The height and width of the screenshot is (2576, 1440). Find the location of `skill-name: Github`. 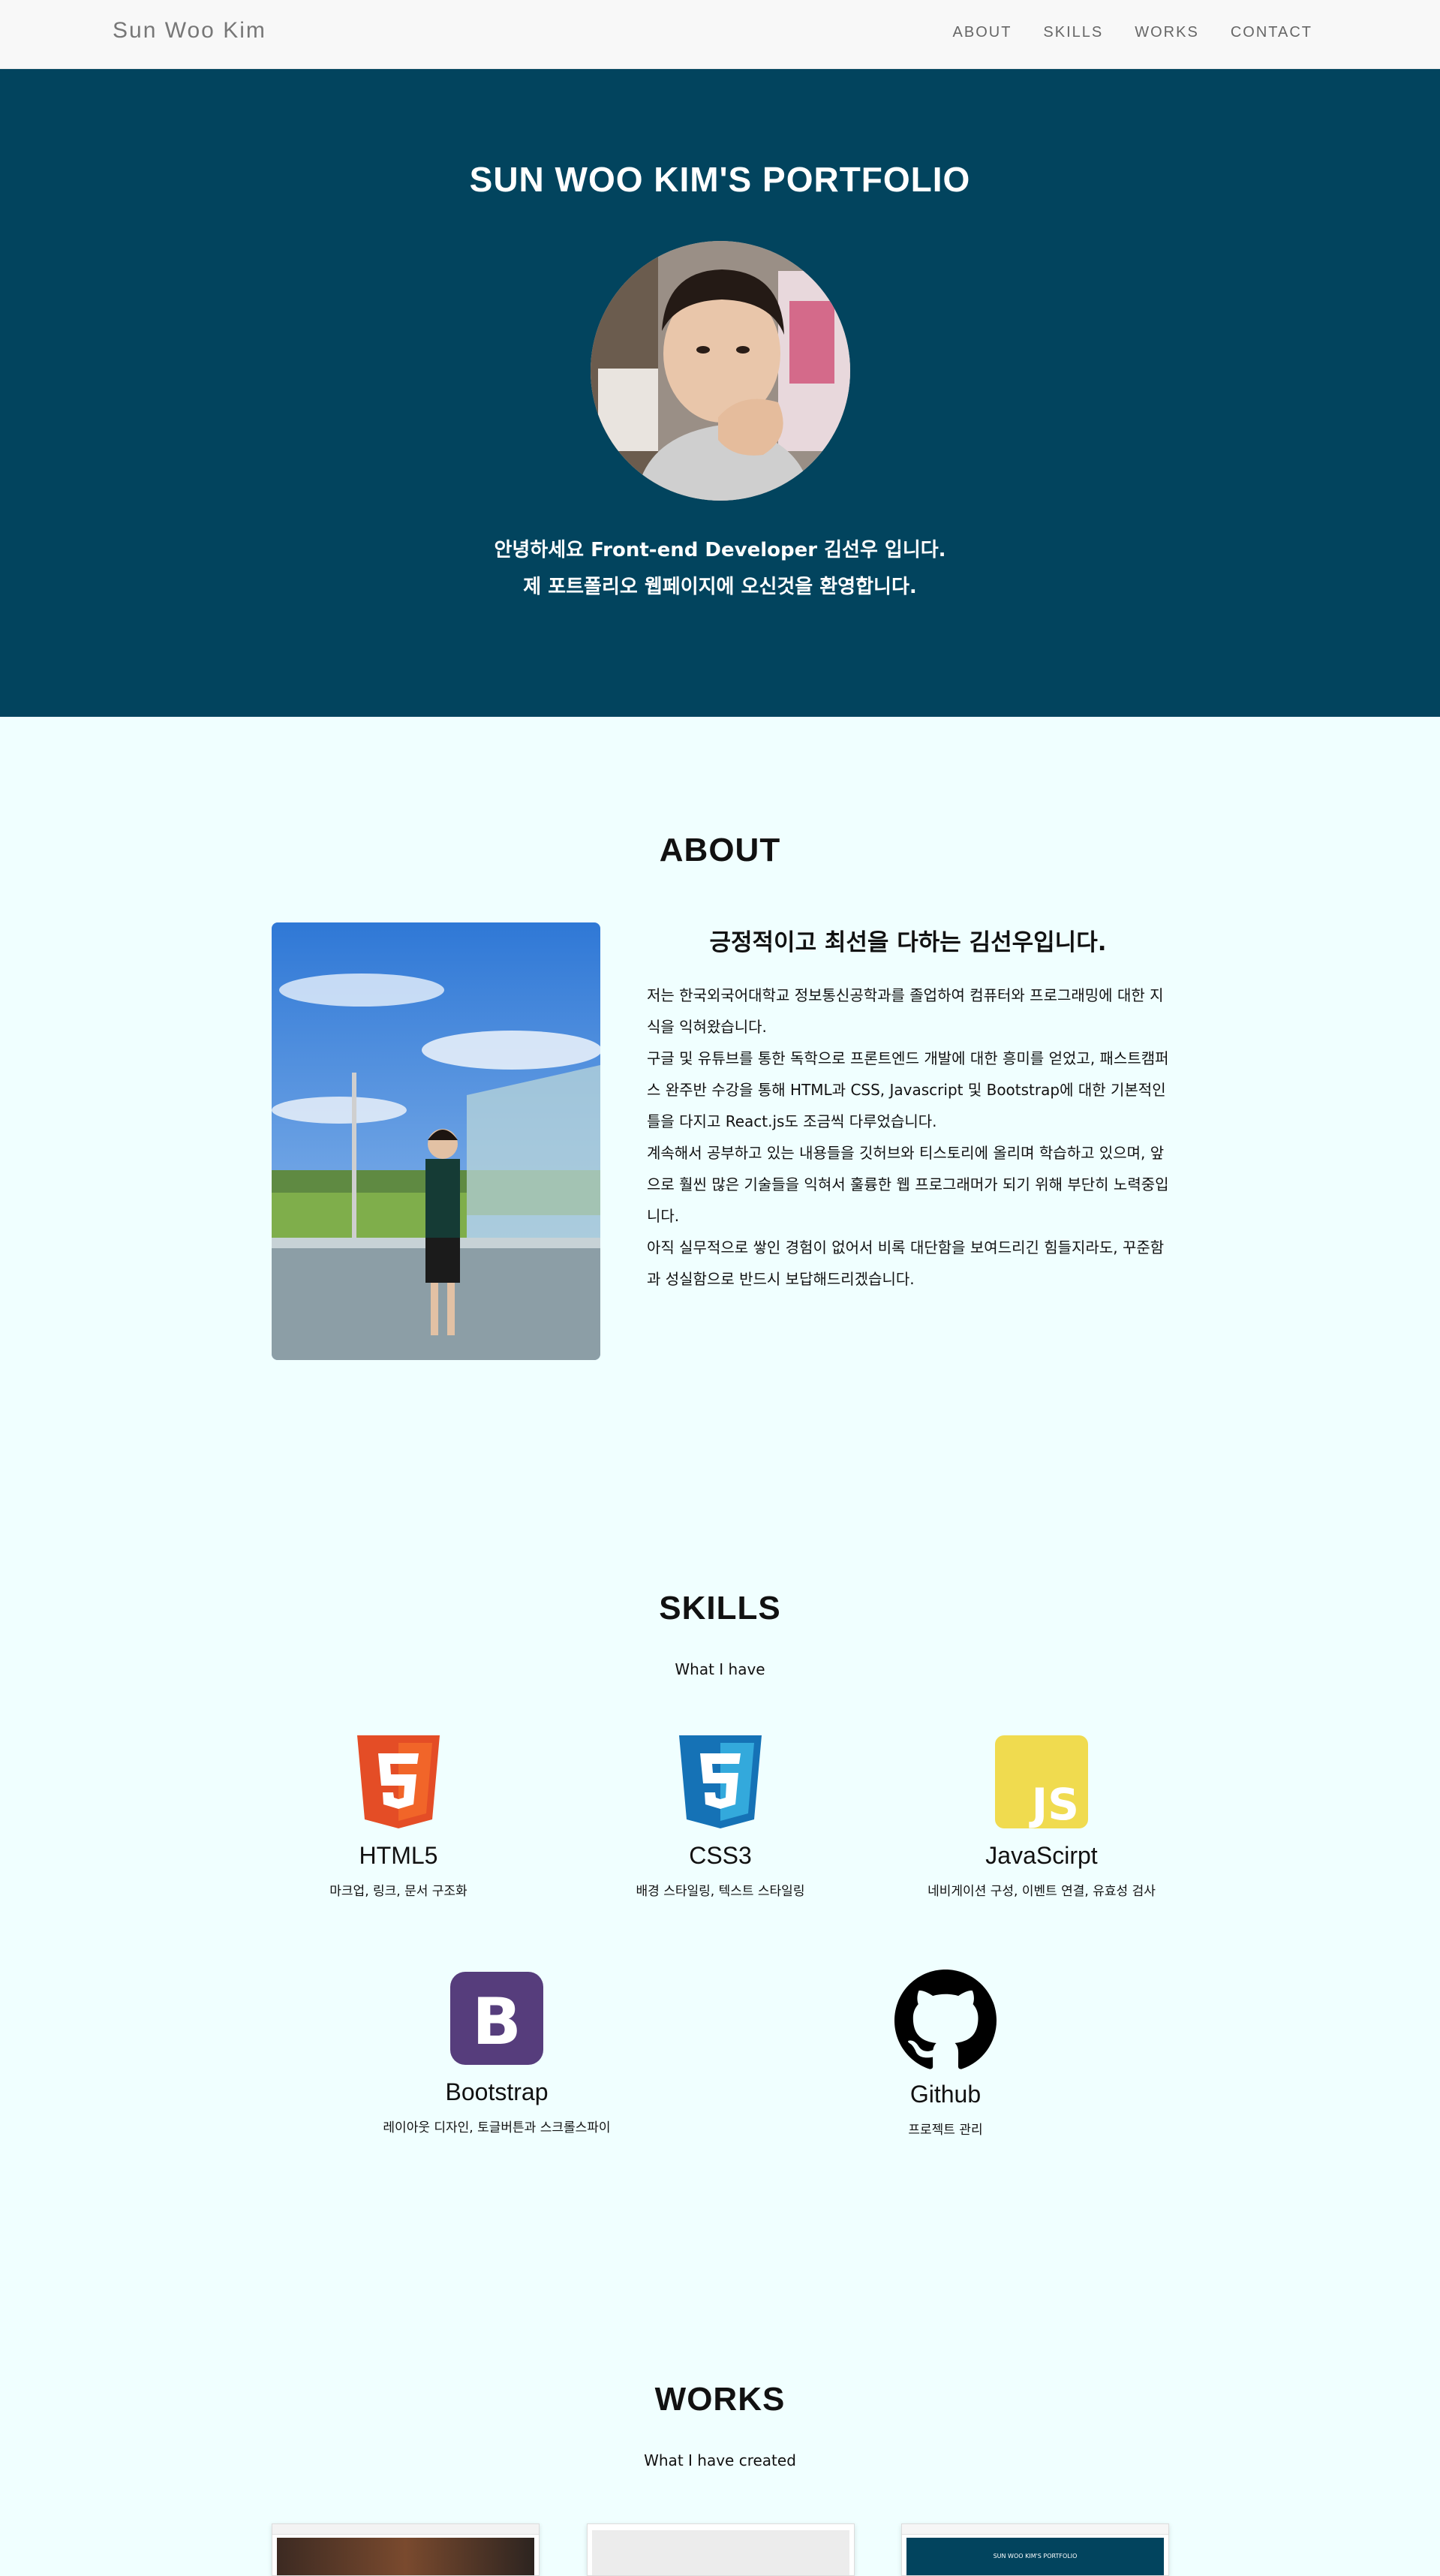

skill-name: Github is located at coordinates (945, 2094).